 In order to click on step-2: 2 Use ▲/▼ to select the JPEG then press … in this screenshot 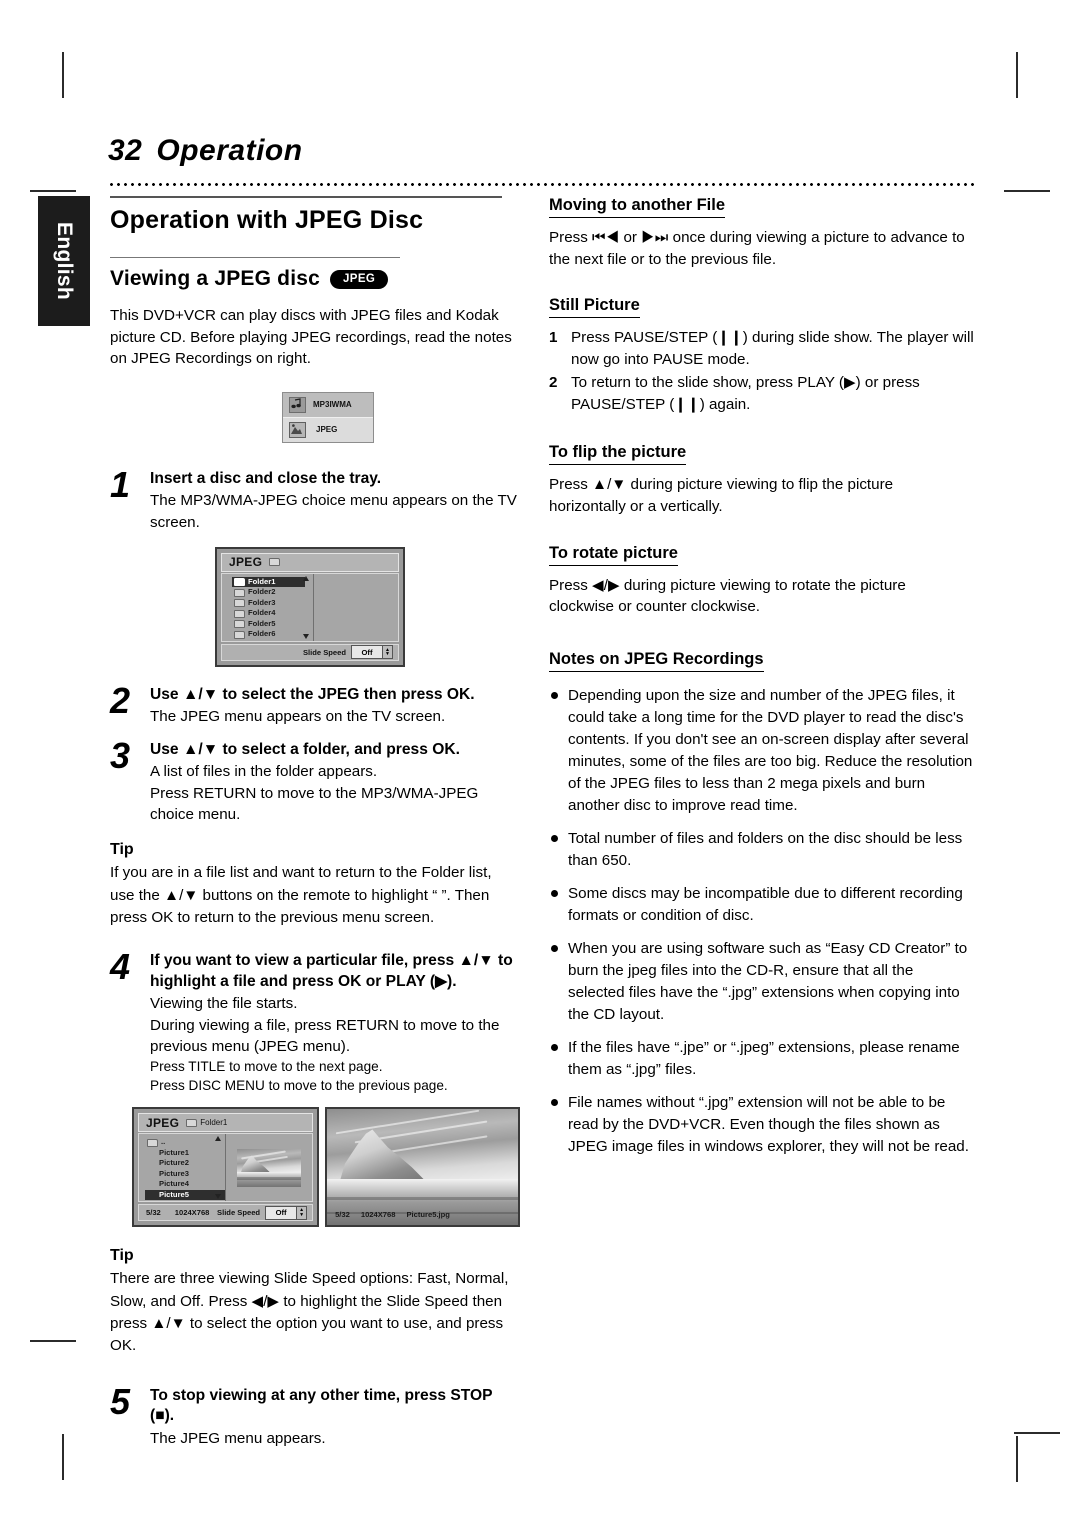, I will do `click(315, 705)`.